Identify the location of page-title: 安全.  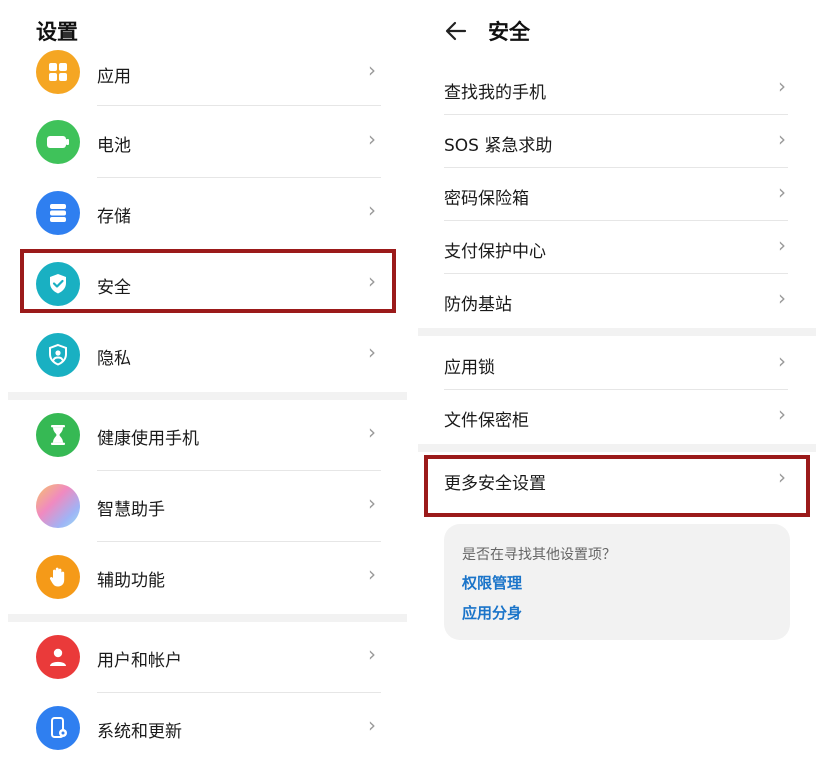
(509, 32).